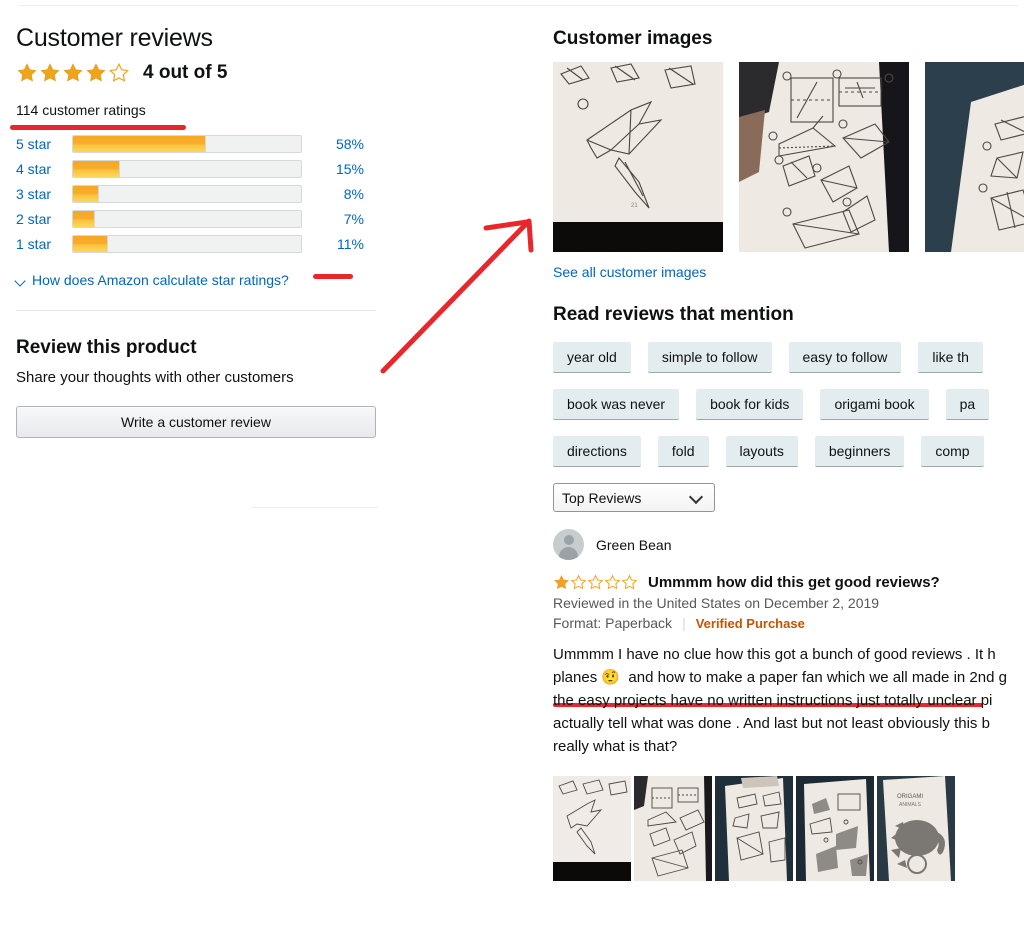 Image resolution: width=1024 pixels, height=934 pixels. Describe the element at coordinates (315, 507) in the screenshot. I see `lower-divider` at that location.